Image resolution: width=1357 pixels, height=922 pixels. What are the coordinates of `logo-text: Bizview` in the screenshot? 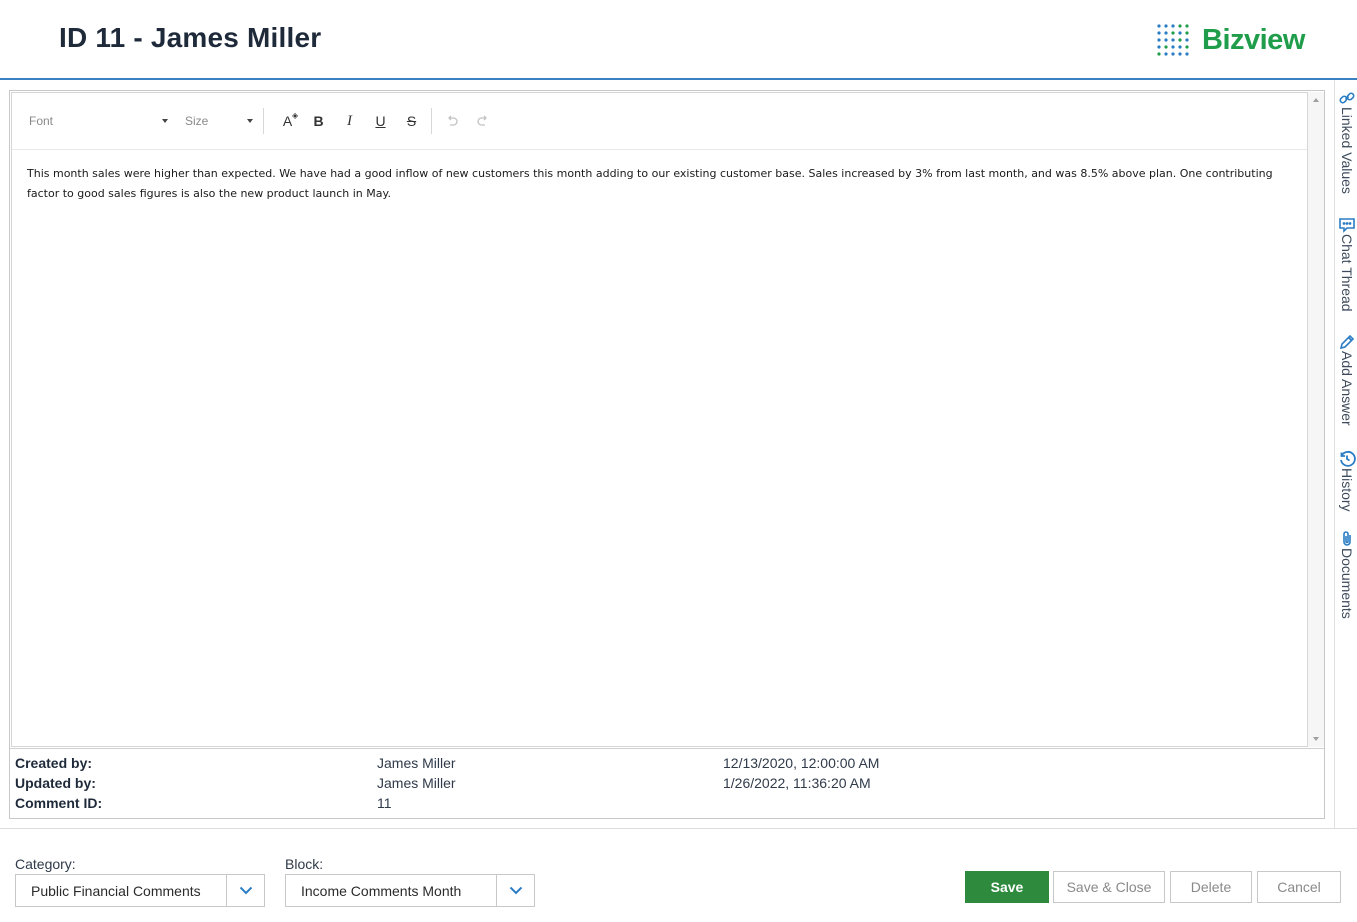 It's located at (1253, 39).